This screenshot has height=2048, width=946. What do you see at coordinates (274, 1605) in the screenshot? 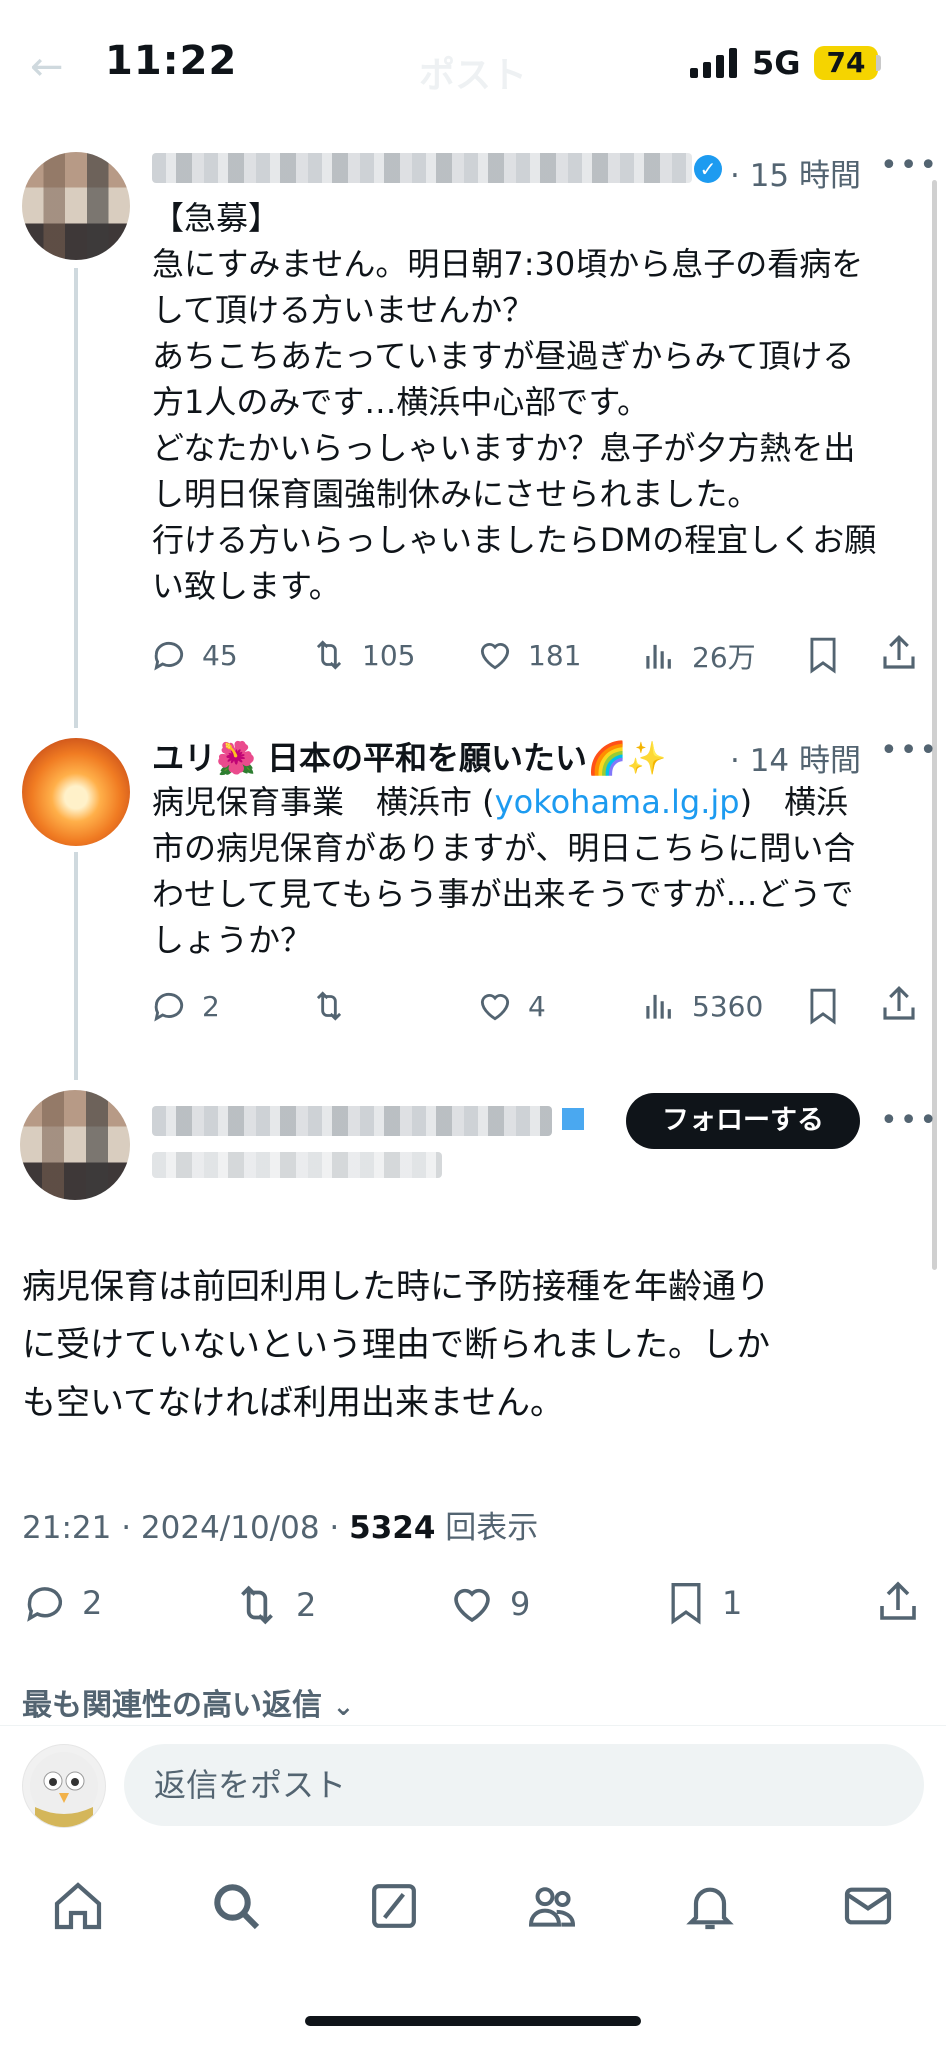
I see `retweet-button: 2` at bounding box center [274, 1605].